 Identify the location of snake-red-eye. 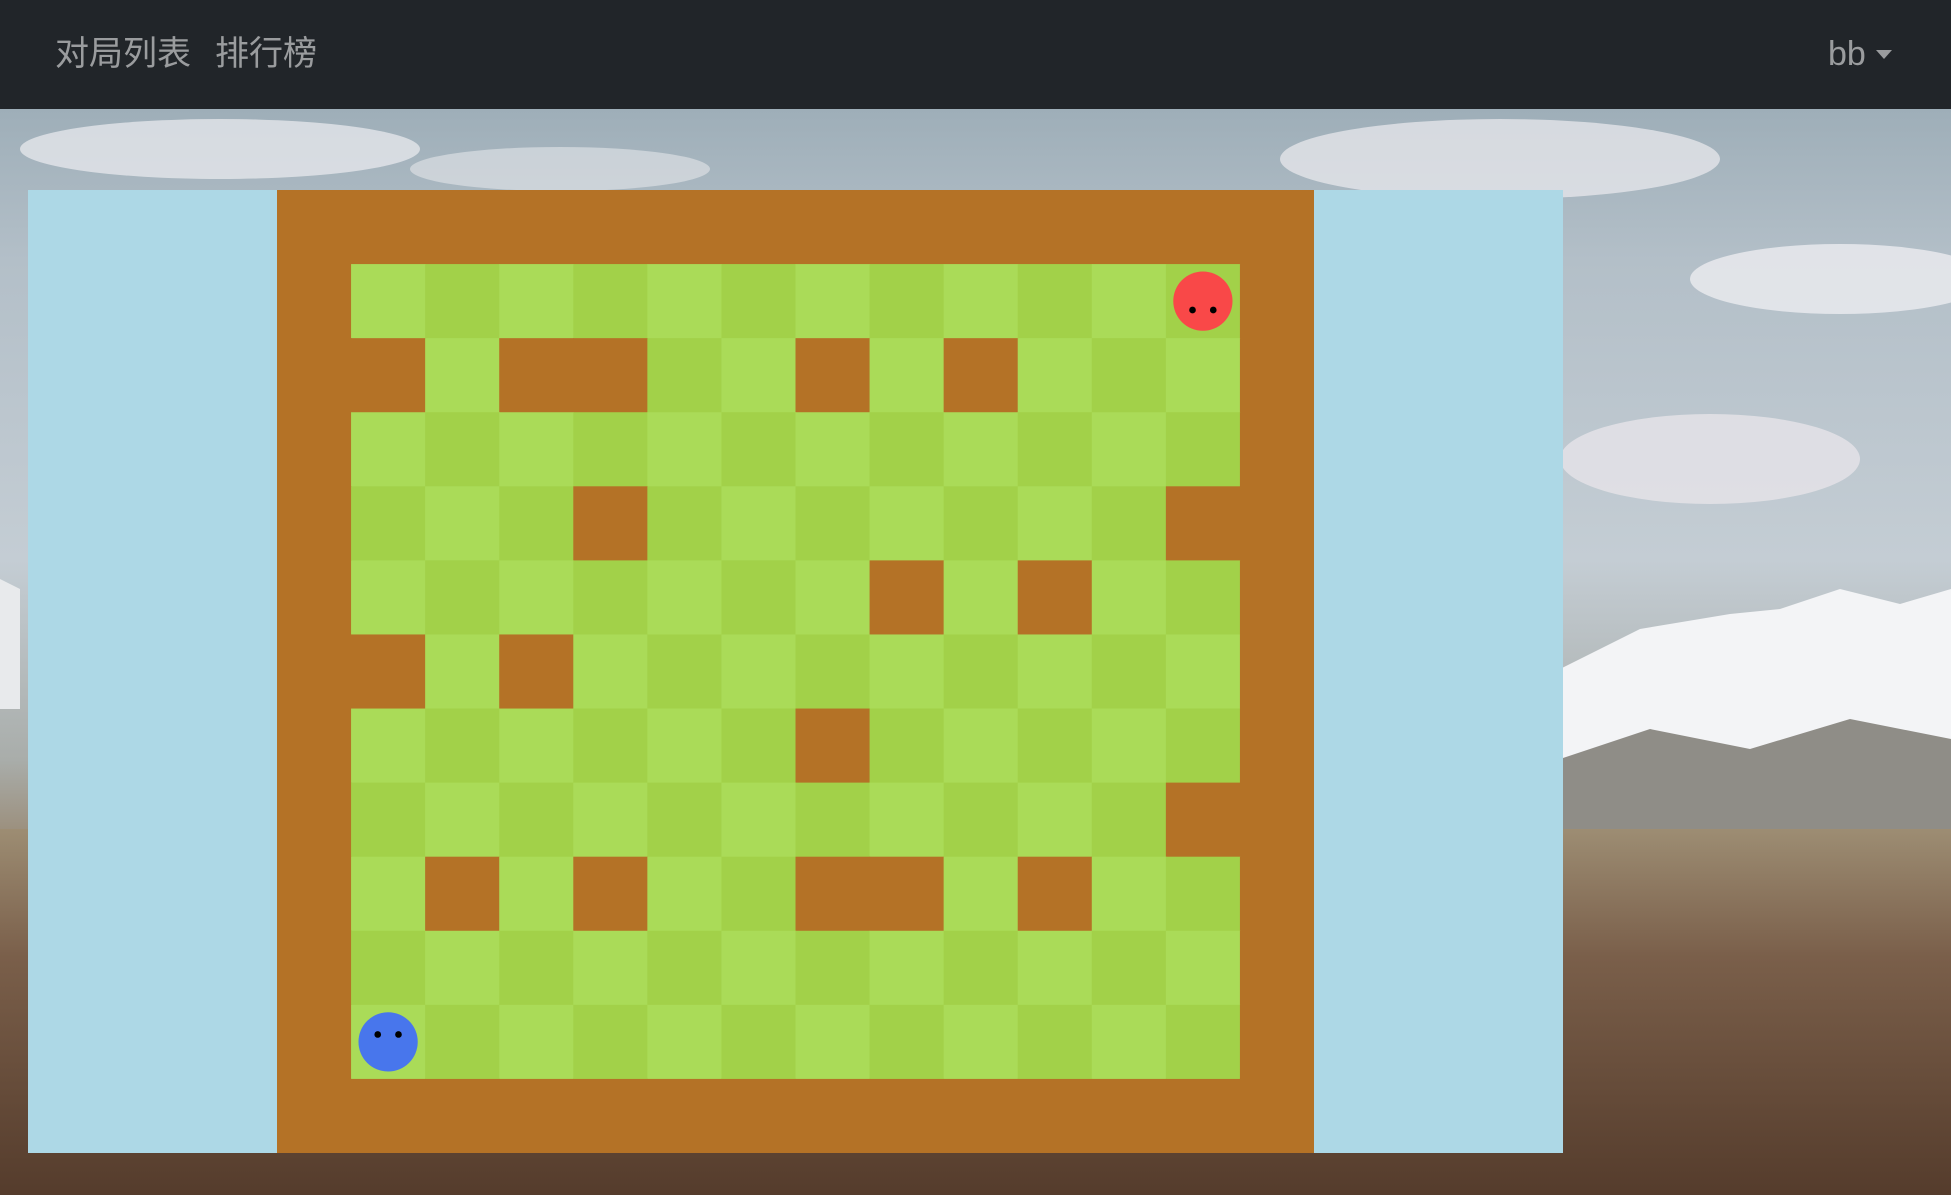
(1213, 310).